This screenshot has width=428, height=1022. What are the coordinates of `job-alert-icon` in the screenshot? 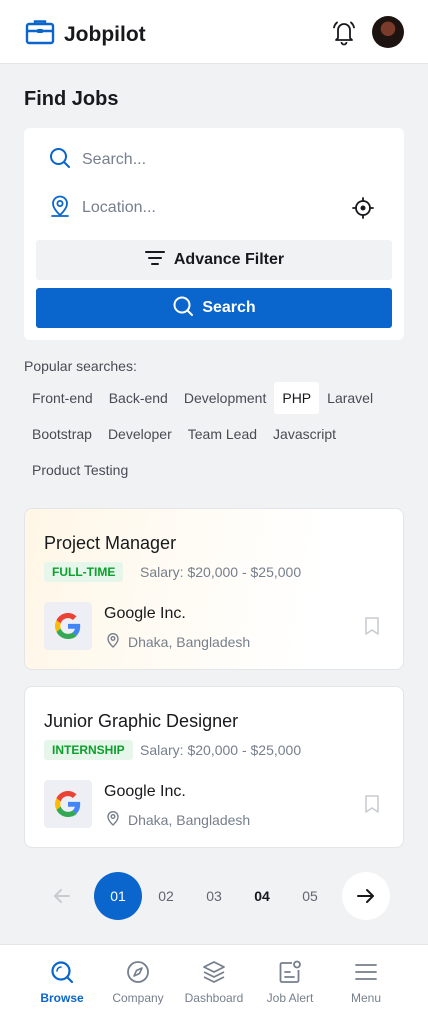 It's located at (290, 971).